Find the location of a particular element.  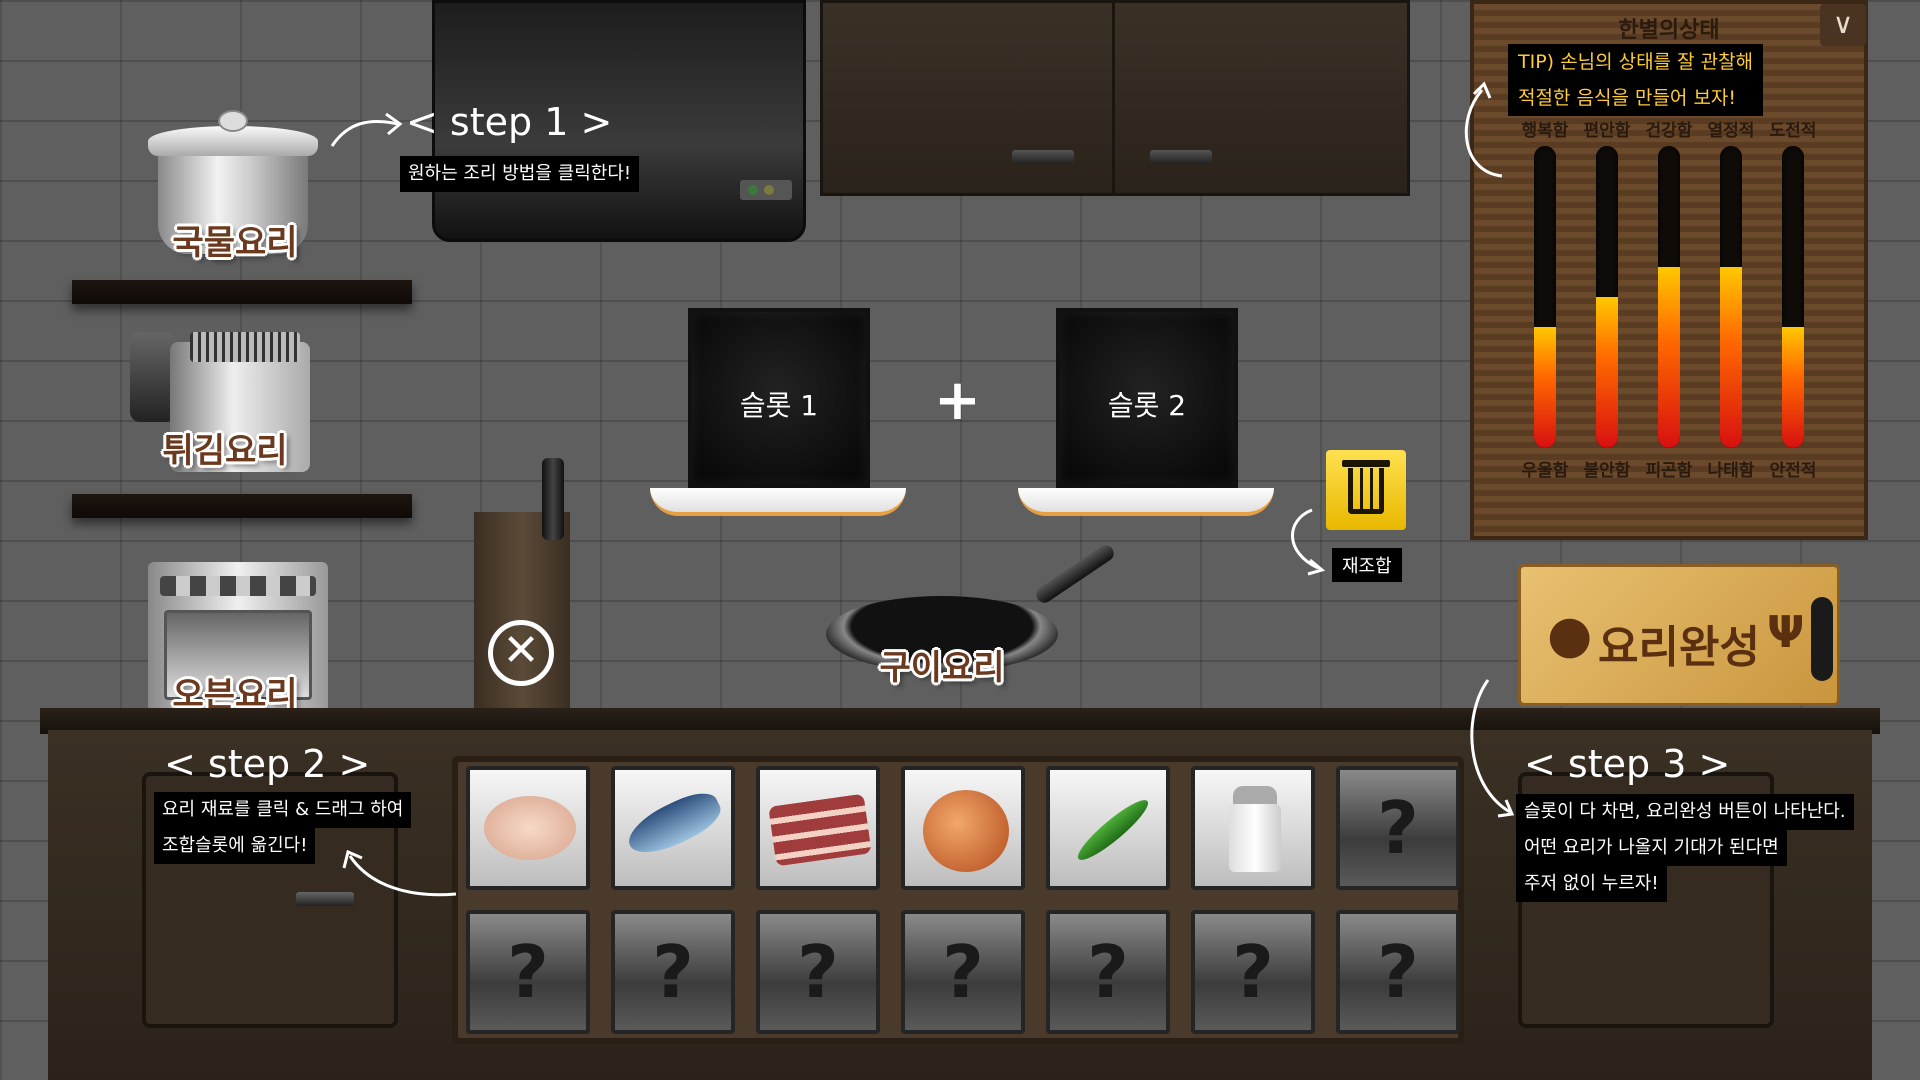

fry-cooking-button: 튀김요리 is located at coordinates (225, 397).